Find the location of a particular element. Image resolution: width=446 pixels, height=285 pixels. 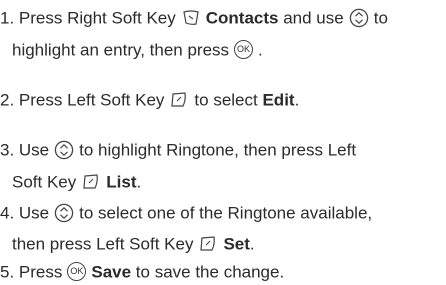

instruction-text: then press Left Soft Key is located at coordinates (103, 244).